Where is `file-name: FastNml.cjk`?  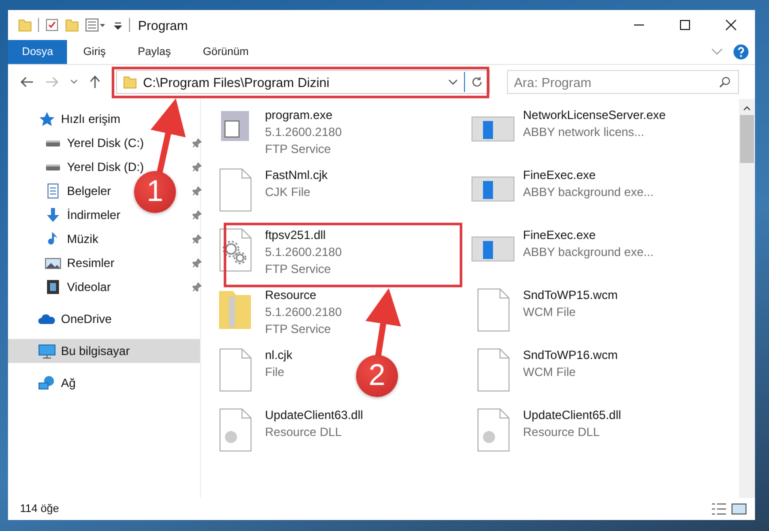 file-name: FastNml.cjk is located at coordinates (296, 175).